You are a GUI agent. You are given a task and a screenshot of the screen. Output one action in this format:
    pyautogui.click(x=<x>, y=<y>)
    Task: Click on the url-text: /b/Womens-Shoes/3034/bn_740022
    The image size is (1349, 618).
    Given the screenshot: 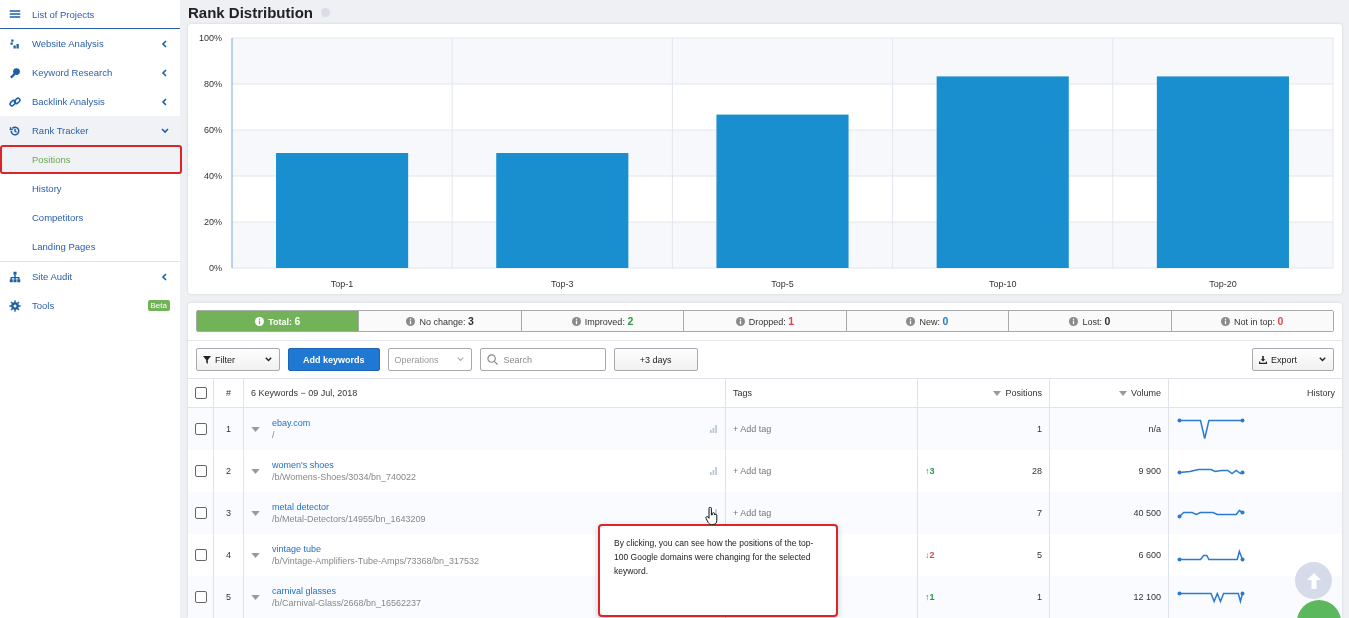 What is the action you would take?
    pyautogui.click(x=344, y=477)
    